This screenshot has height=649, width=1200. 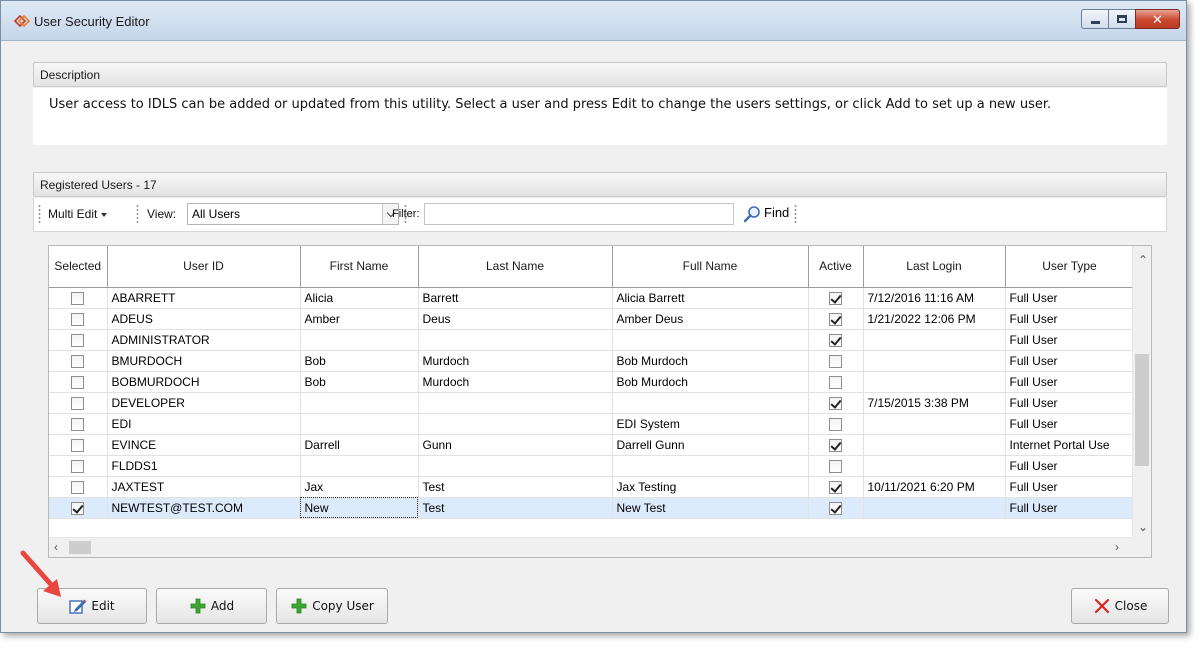 I want to click on scroll-up-icon: ⌃, so click(x=1143, y=260).